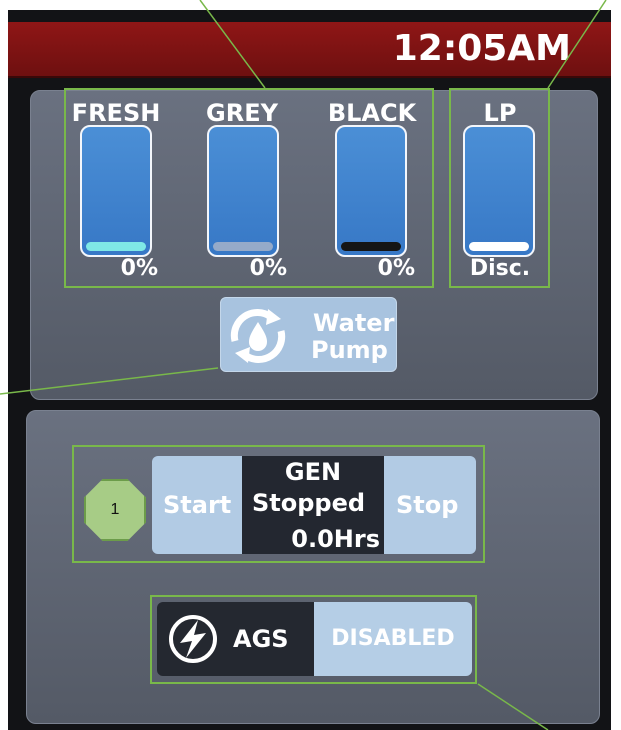 The width and height of the screenshot is (621, 730). What do you see at coordinates (232, 44) in the screenshot?
I see `tank-callout-line` at bounding box center [232, 44].